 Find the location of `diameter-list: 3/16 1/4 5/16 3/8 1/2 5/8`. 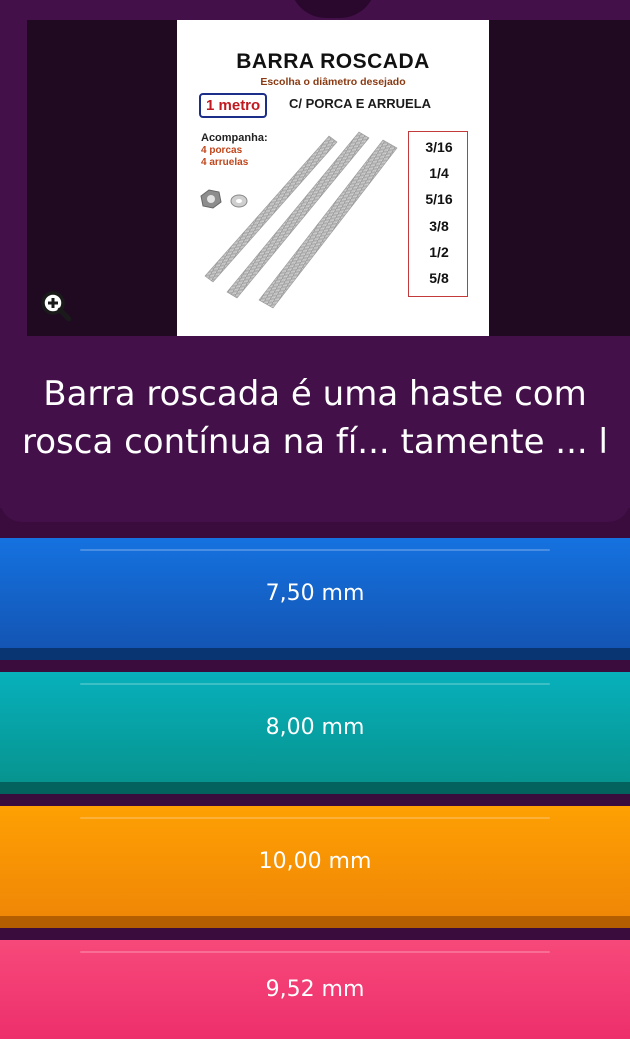

diameter-list: 3/16 1/4 5/16 3/8 1/2 5/8 is located at coordinates (438, 214).